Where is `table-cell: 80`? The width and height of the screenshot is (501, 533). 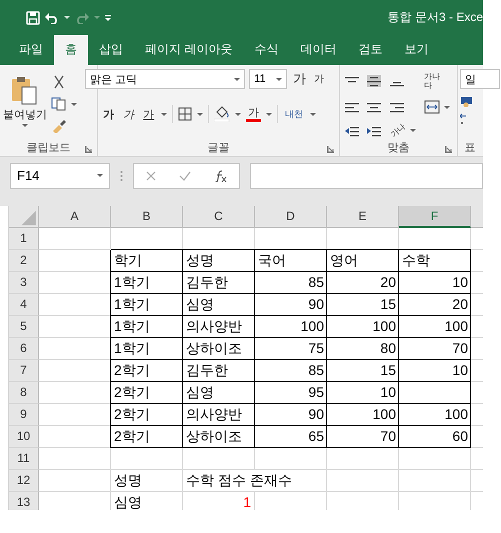 table-cell: 80 is located at coordinates (363, 349).